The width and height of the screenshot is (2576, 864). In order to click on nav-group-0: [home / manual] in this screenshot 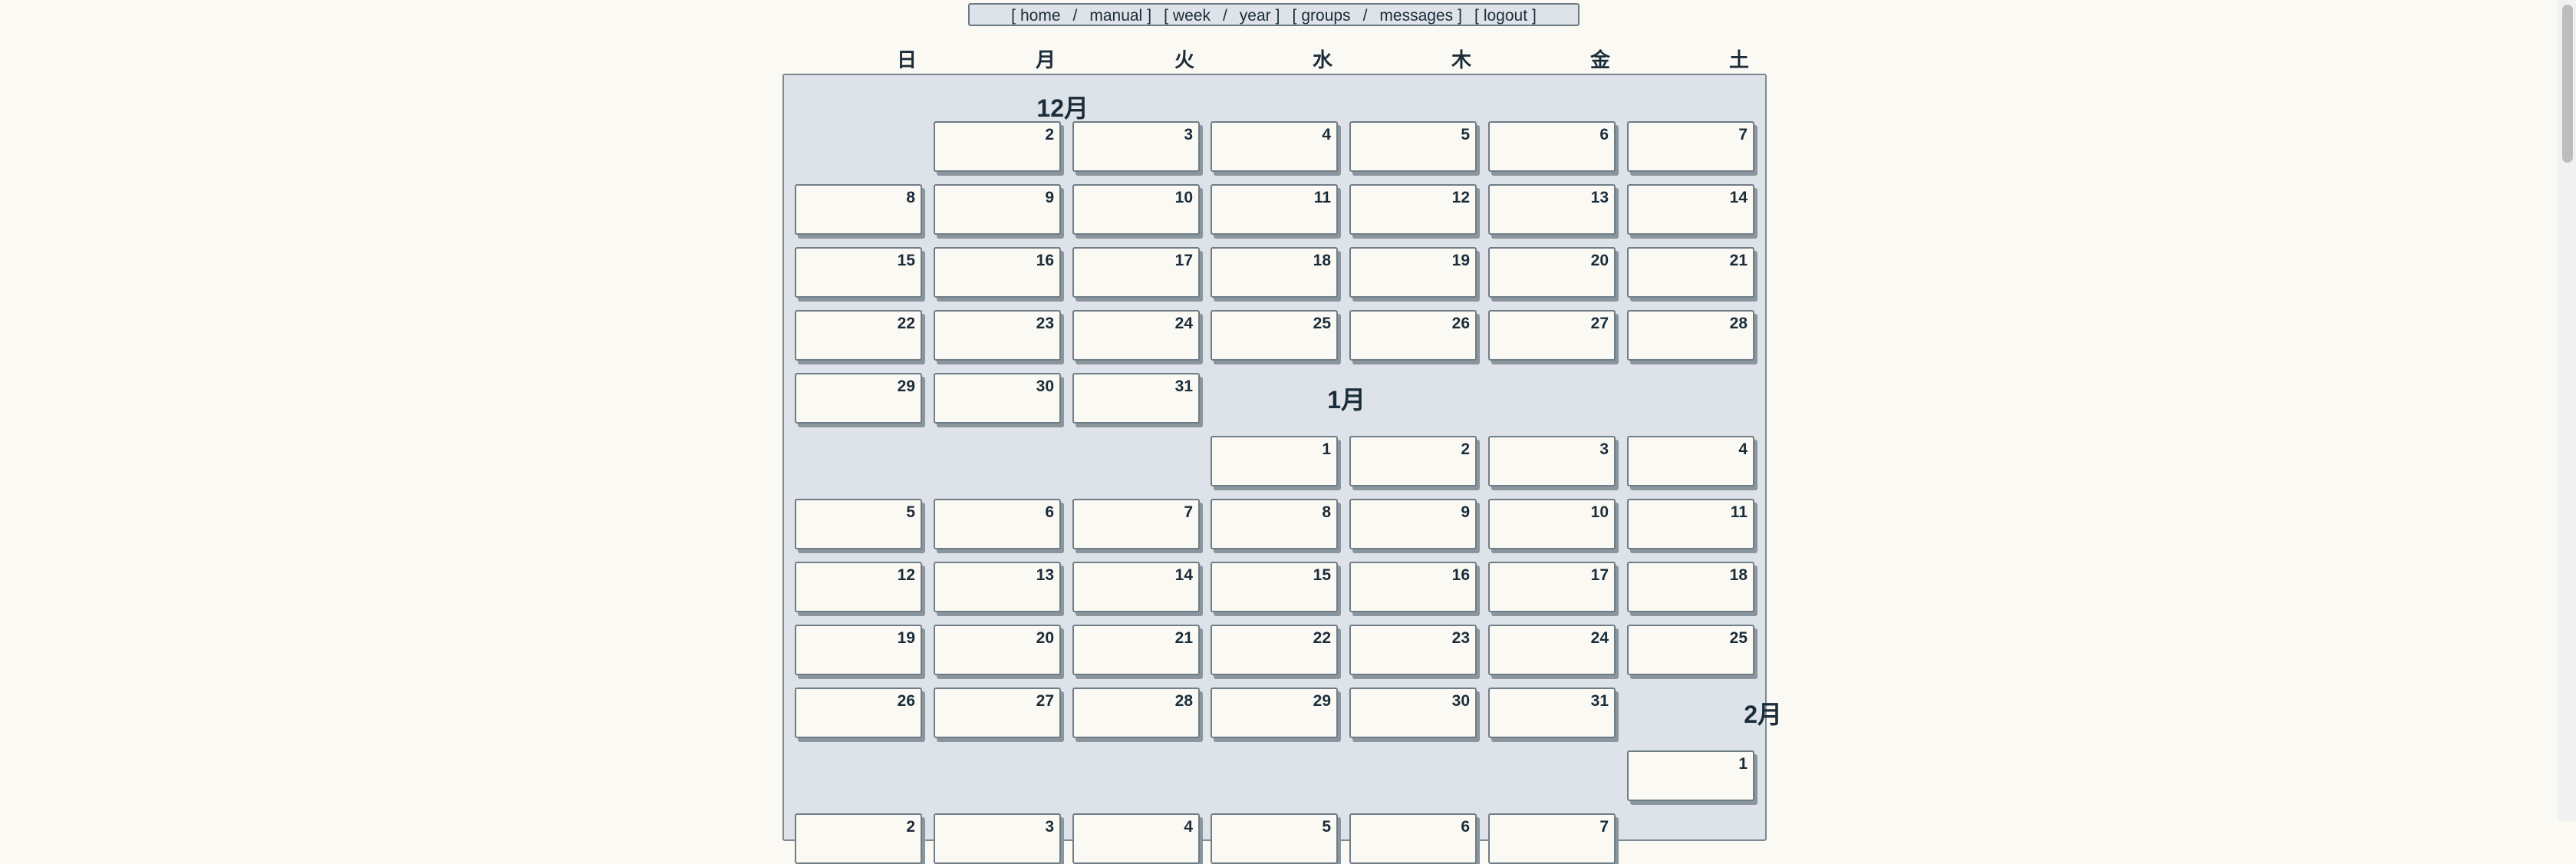, I will do `click(1081, 16)`.